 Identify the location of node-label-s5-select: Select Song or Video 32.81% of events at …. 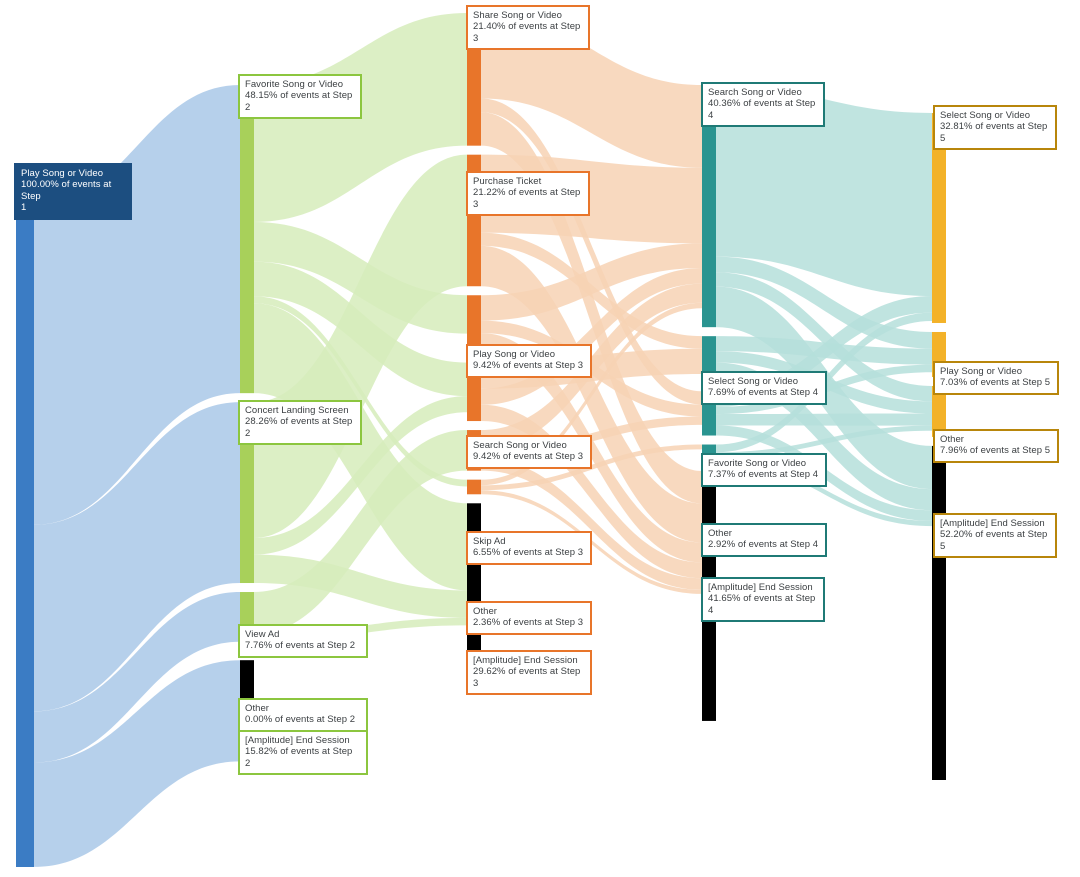
(995, 128).